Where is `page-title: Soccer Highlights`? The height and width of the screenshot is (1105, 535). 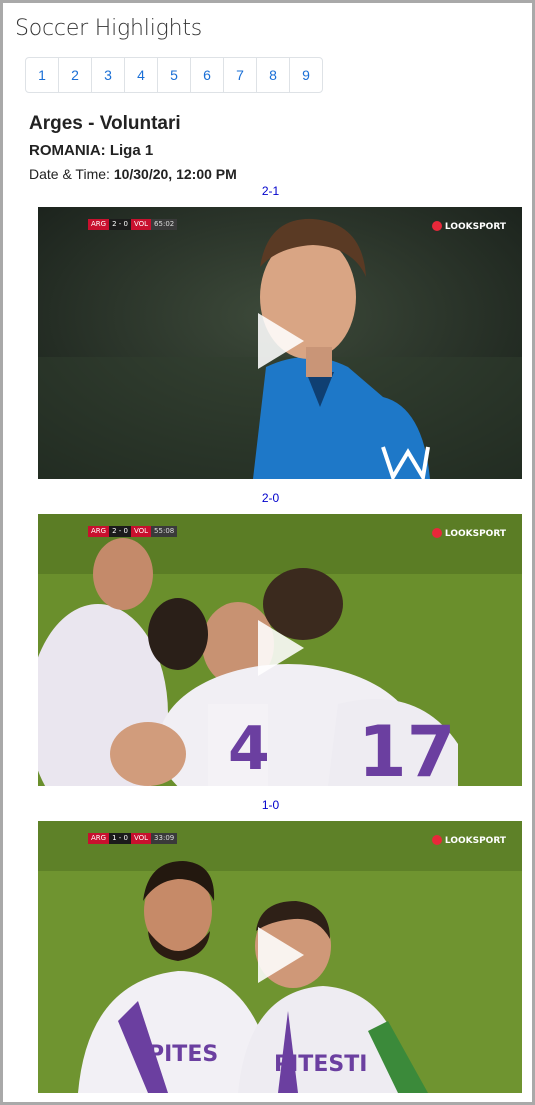 page-title: Soccer Highlights is located at coordinates (109, 28).